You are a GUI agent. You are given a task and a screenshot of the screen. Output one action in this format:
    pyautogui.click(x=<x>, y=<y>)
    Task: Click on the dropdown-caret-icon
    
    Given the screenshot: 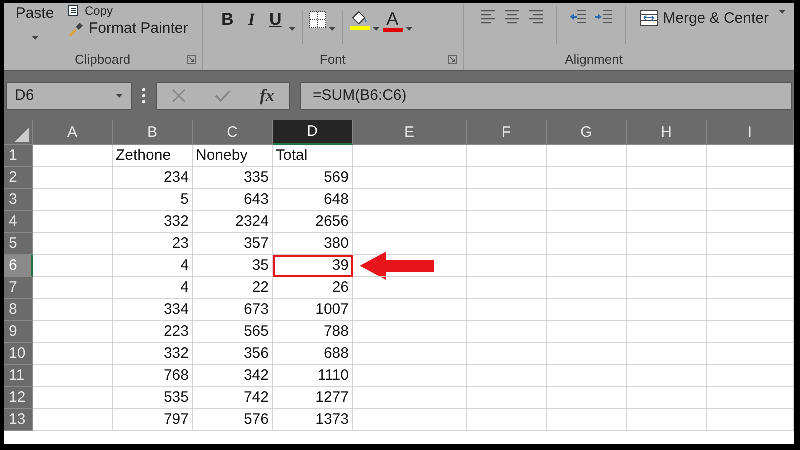 What is the action you would take?
    pyautogui.click(x=119, y=96)
    